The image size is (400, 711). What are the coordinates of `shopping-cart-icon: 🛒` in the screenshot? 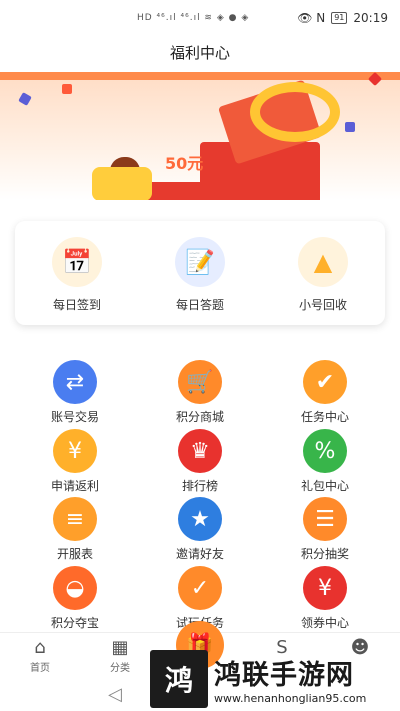 It's located at (200, 382).